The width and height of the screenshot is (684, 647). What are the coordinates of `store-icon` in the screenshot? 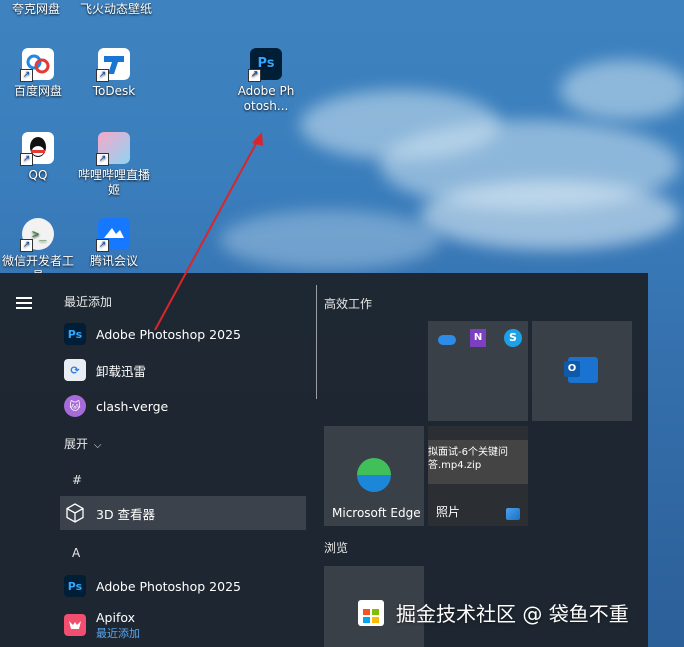 It's located at (371, 612).